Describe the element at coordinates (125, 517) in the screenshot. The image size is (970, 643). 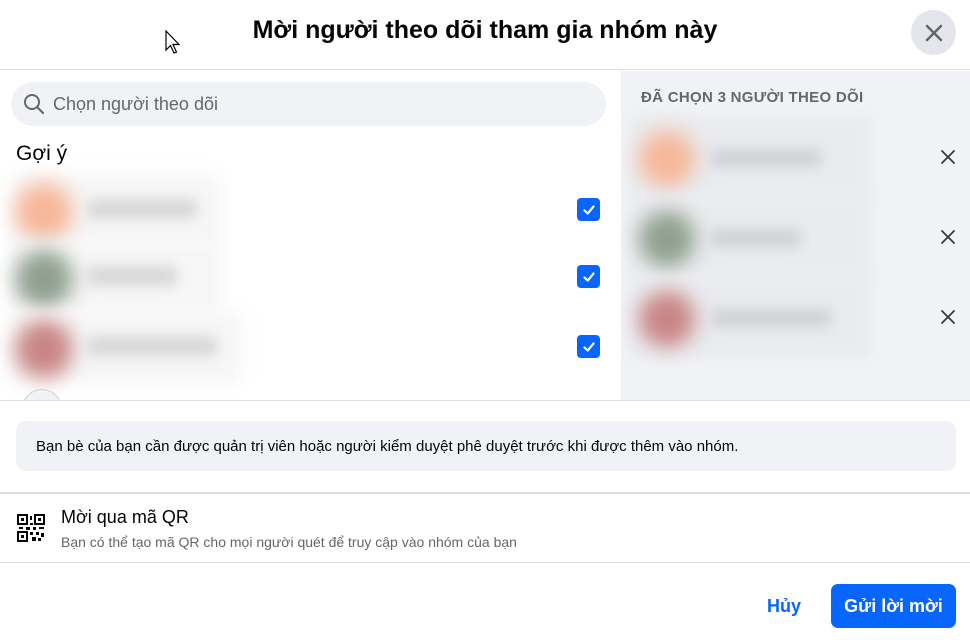
I see `qr-title: Mời qua mã QR` at that location.